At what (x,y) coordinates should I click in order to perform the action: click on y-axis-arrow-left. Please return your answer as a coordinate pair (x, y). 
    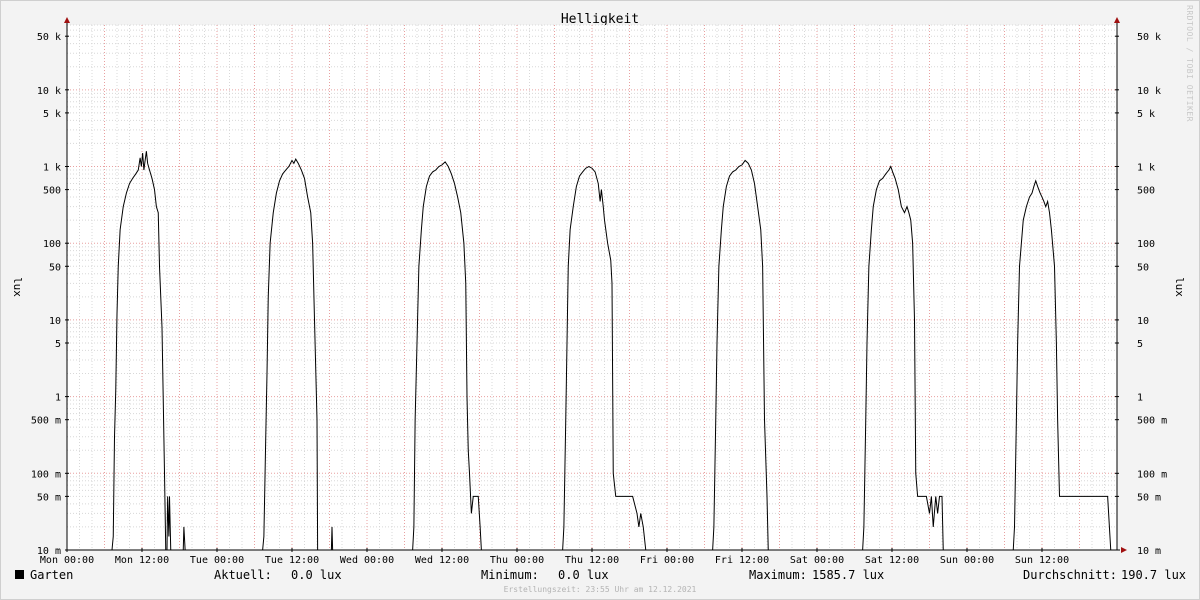
    Looking at the image, I should click on (67, 20).